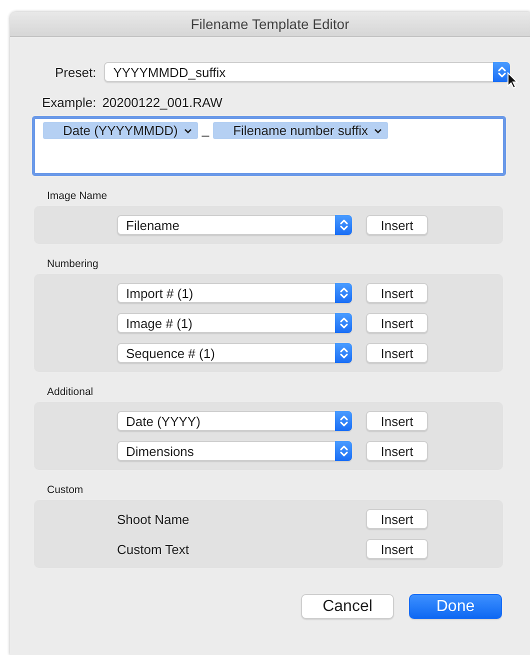 The height and width of the screenshot is (655, 530). Describe the element at coordinates (162, 102) in the screenshot. I see `example-value: 20200122_001.RAW` at that location.